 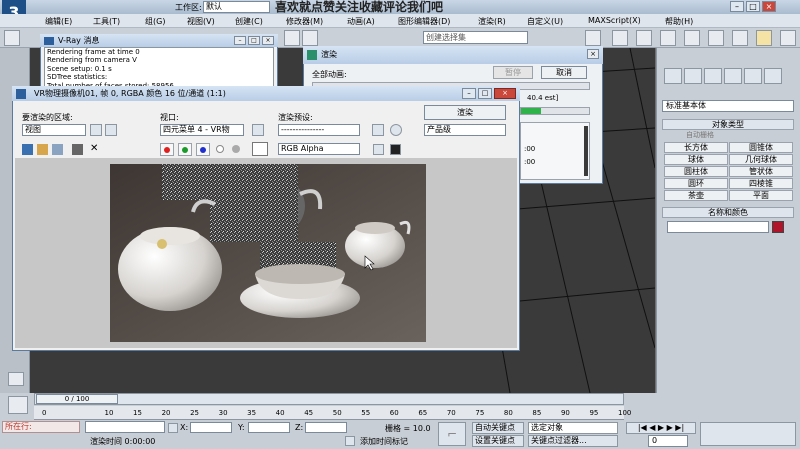 I want to click on playback-controls: |◀ ◀ ▶ ▶ ▶|, so click(x=661, y=428).